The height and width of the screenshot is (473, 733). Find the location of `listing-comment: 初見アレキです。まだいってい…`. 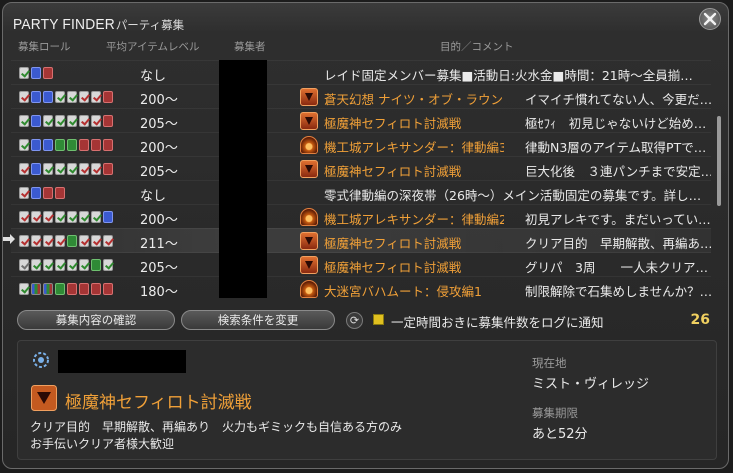

listing-comment: 初見アレキです。まだいってい… is located at coordinates (618, 219).